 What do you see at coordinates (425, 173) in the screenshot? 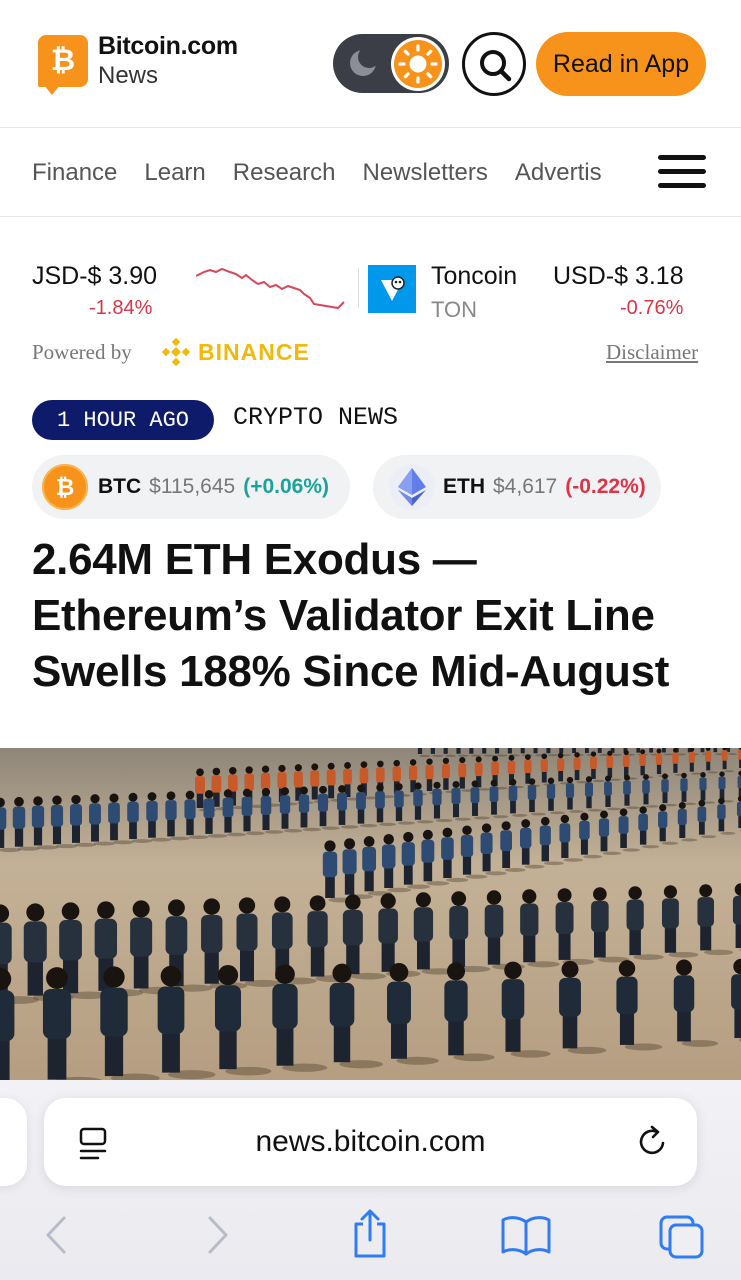
I see `nav-item-newsletters: Newsletters` at bounding box center [425, 173].